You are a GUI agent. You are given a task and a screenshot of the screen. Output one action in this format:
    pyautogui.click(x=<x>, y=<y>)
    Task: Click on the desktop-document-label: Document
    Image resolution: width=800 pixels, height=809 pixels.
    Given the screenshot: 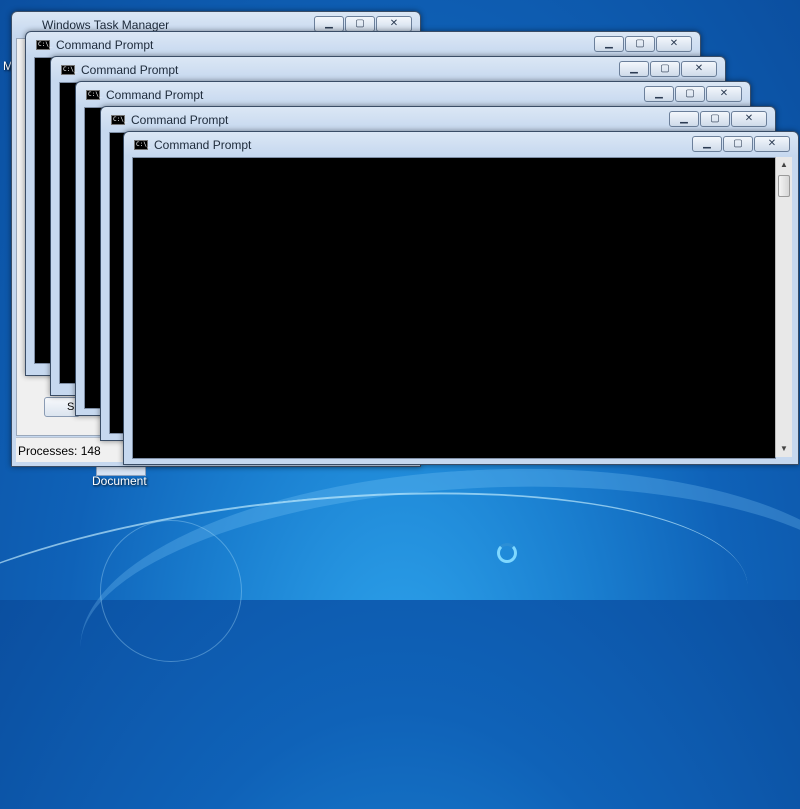 What is the action you would take?
    pyautogui.click(x=119, y=481)
    